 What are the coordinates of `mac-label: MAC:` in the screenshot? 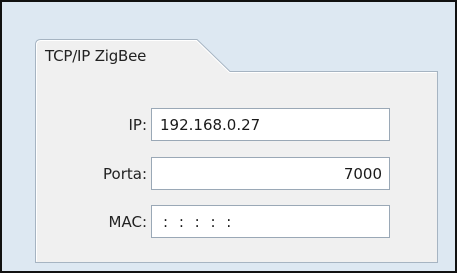 It's located at (127, 222).